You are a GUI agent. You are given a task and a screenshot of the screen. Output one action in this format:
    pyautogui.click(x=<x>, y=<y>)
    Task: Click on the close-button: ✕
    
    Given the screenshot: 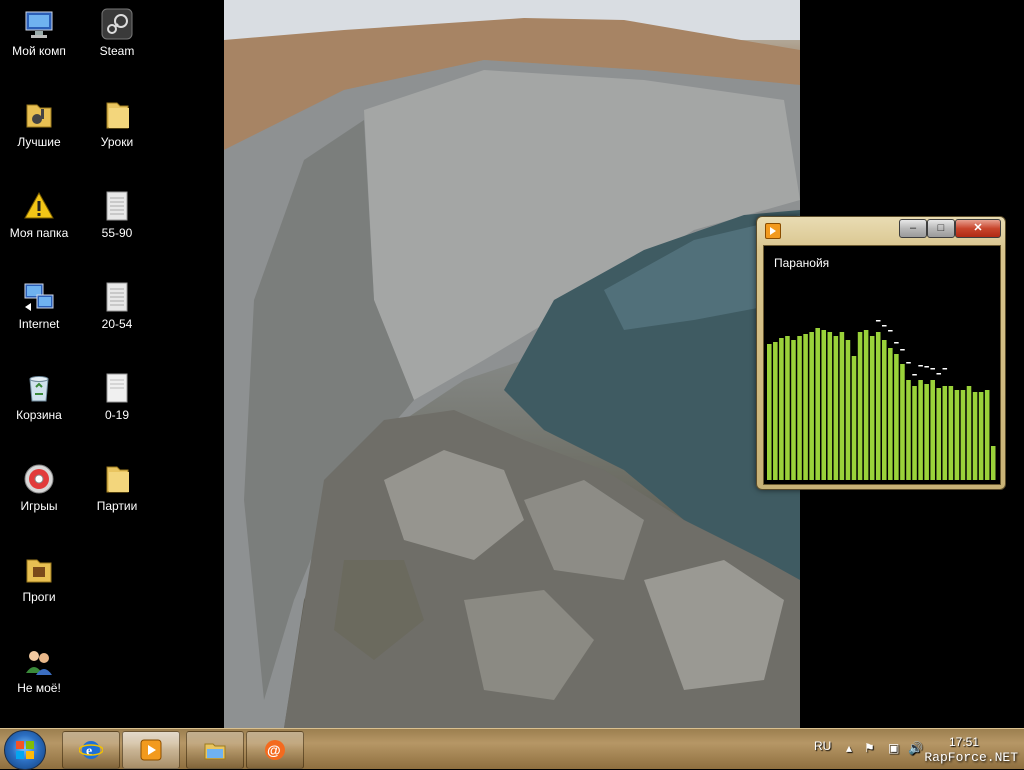 What is the action you would take?
    pyautogui.click(x=978, y=228)
    